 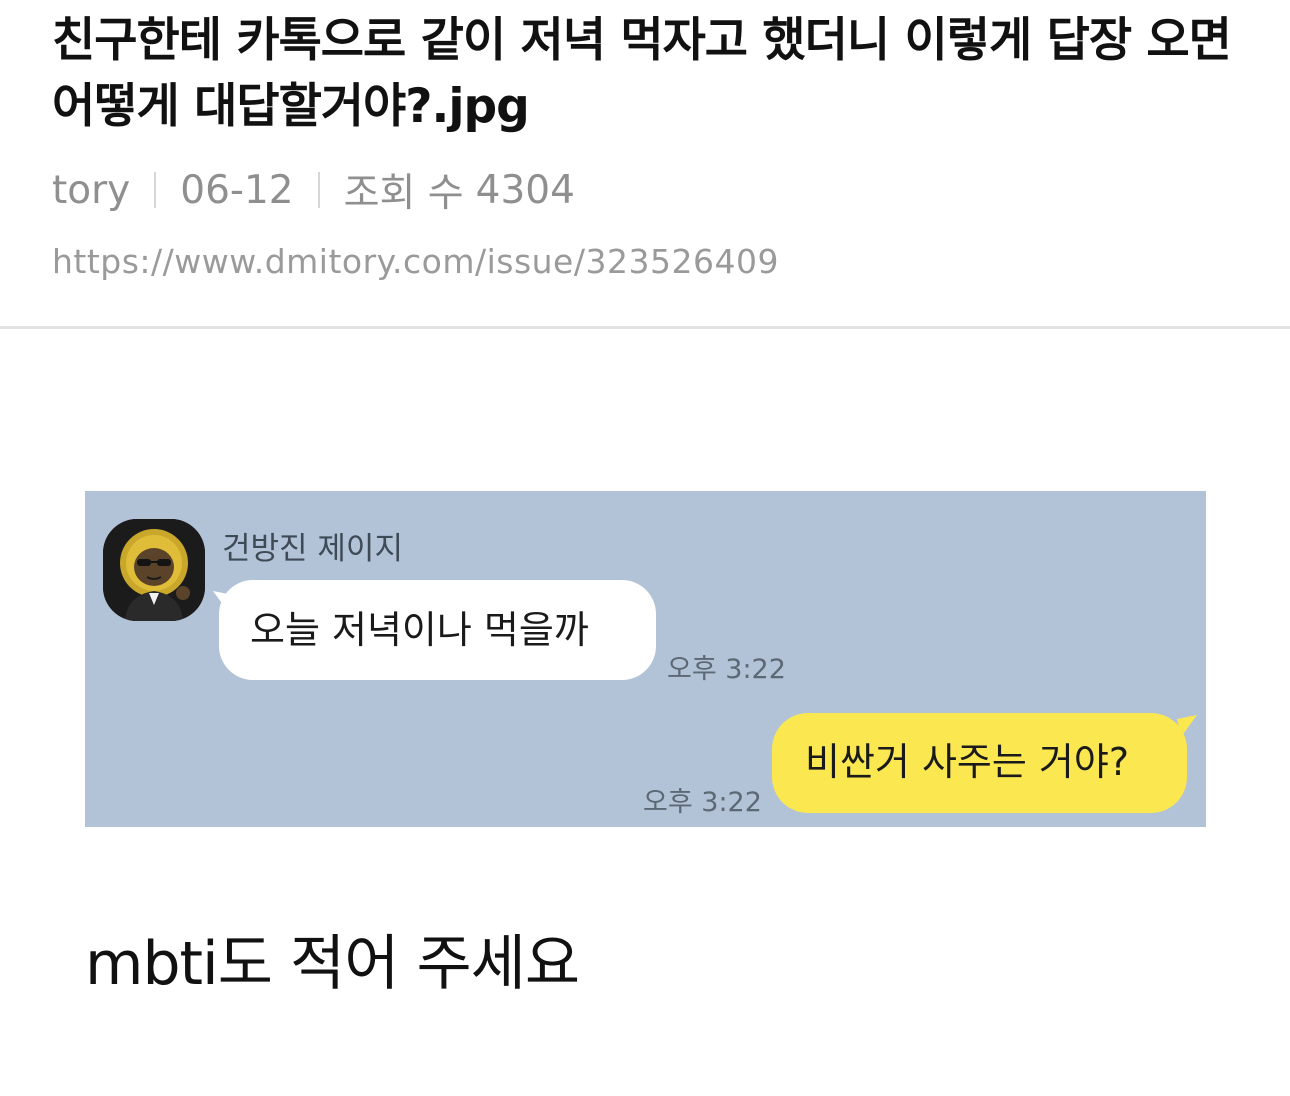 I want to click on post-body-caption: mbti도 적어 주세요, so click(x=332, y=964).